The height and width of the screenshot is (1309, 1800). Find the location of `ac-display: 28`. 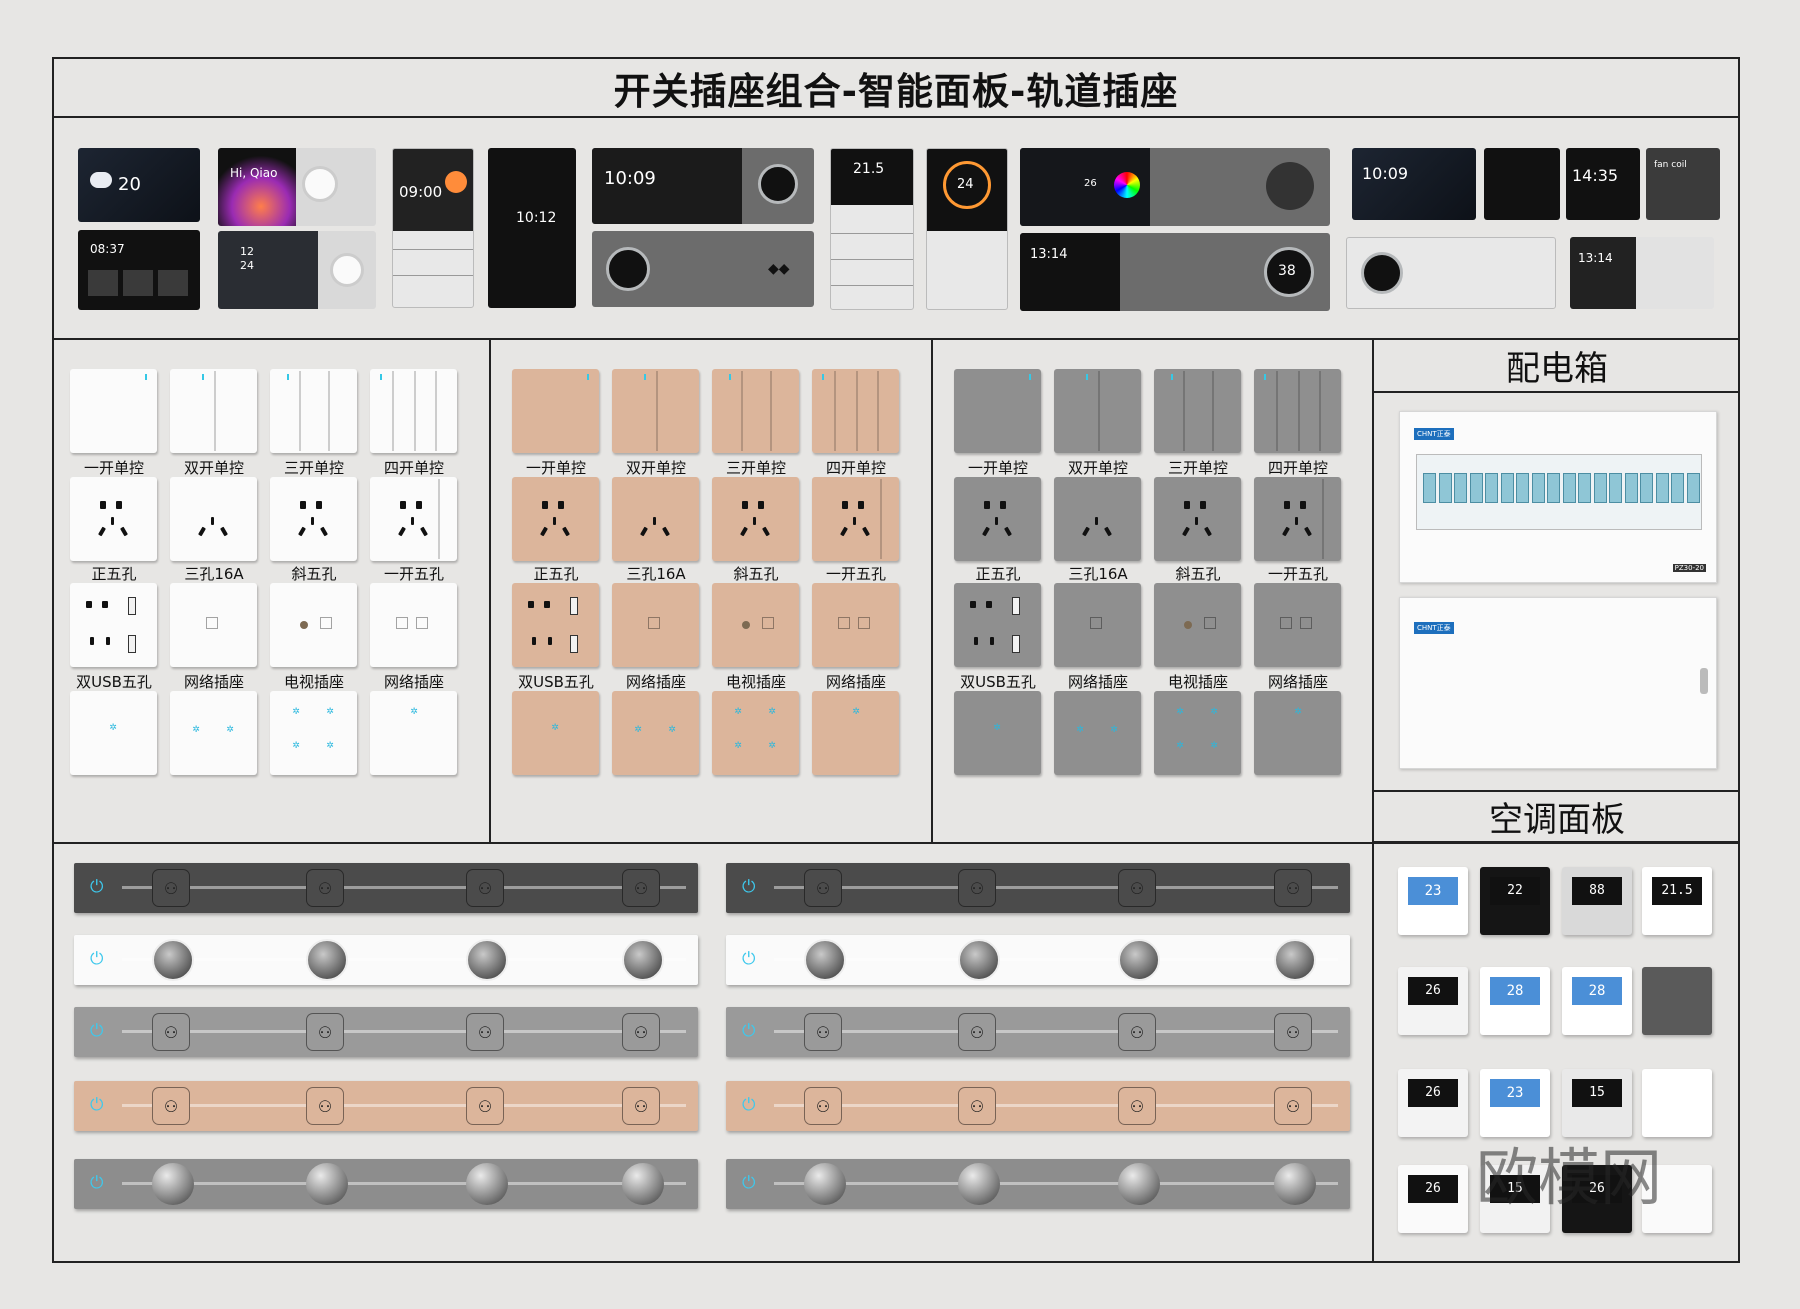

ac-display: 28 is located at coordinates (1515, 991).